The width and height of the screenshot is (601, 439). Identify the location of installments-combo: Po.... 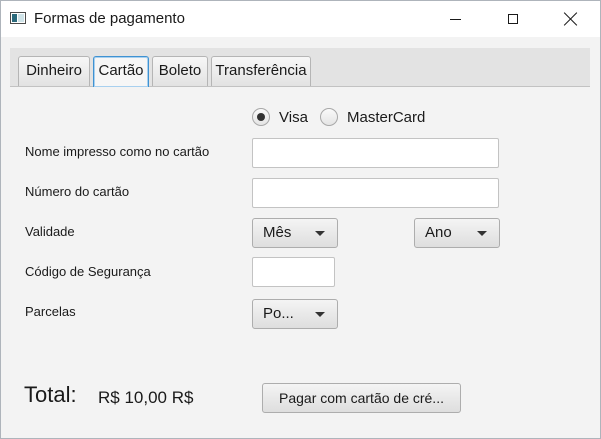
(295, 314).